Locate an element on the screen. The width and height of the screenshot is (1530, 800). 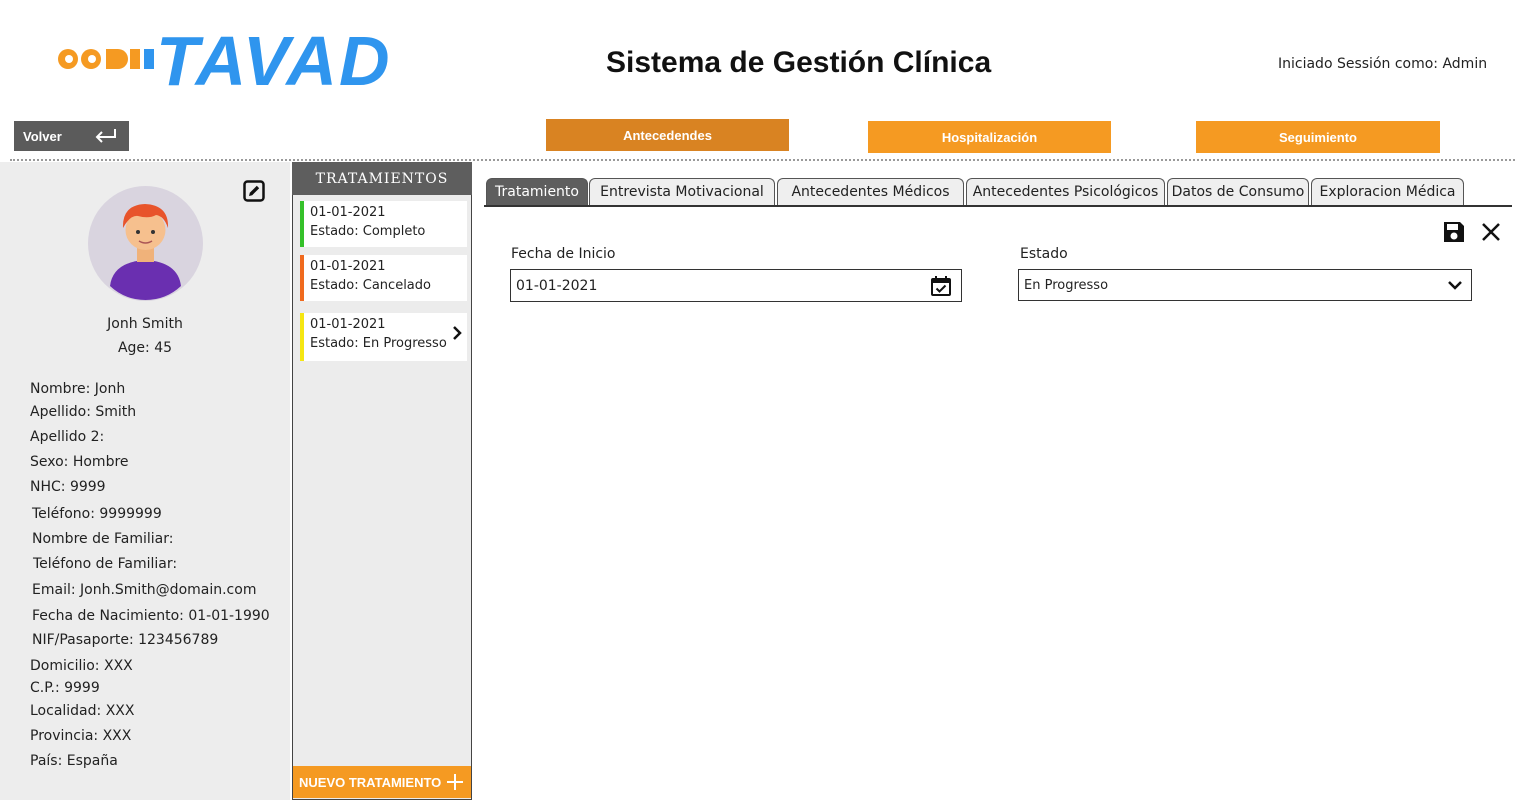
status-bar-complete is located at coordinates (302, 224).